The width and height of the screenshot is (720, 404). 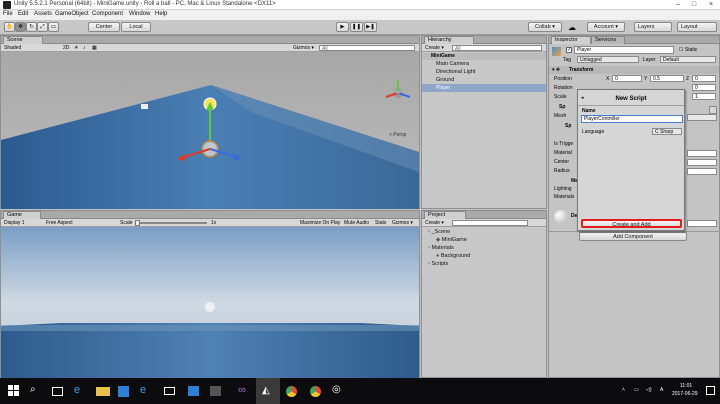 I want to click on asset-item: ● Background, so click(x=453, y=256).